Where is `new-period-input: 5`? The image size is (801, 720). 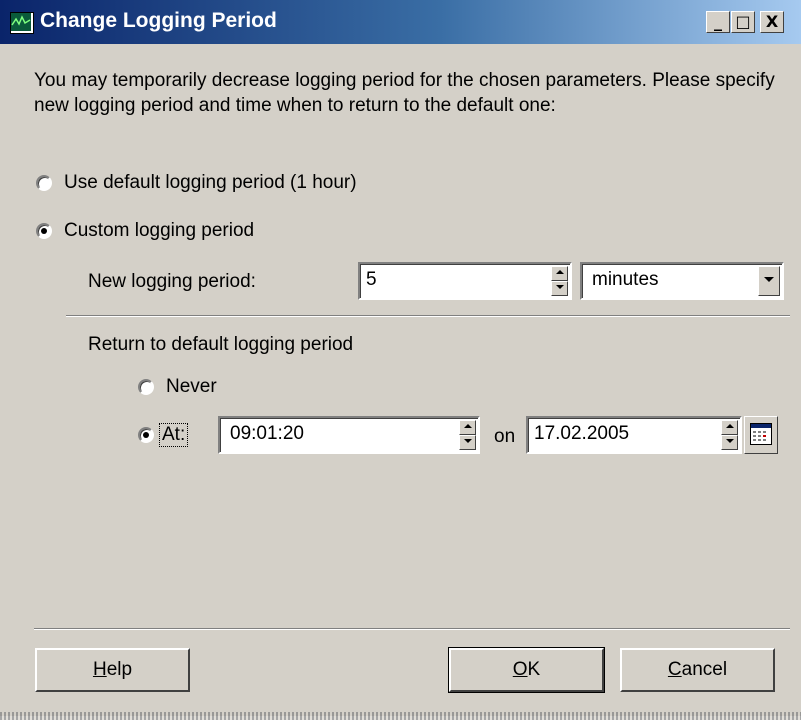 new-period-input: 5 is located at coordinates (465, 281).